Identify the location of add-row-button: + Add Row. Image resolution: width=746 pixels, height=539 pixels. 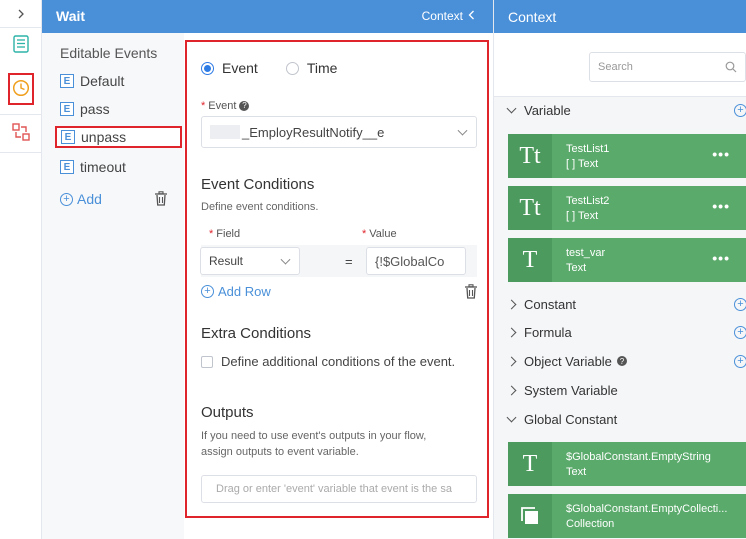
(236, 291).